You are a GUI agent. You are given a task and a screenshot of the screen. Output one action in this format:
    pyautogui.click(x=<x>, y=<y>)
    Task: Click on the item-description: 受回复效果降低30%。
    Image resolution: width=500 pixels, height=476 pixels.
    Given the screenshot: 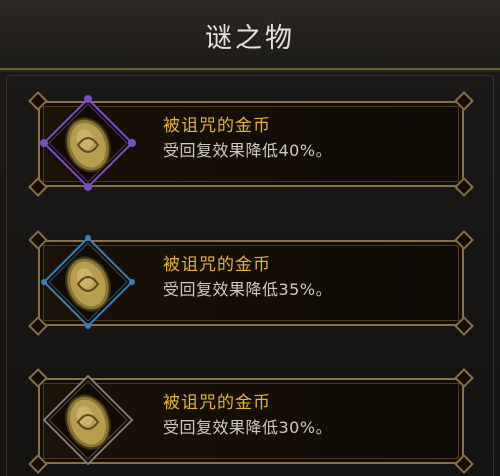 What is the action you would take?
    pyautogui.click(x=248, y=427)
    